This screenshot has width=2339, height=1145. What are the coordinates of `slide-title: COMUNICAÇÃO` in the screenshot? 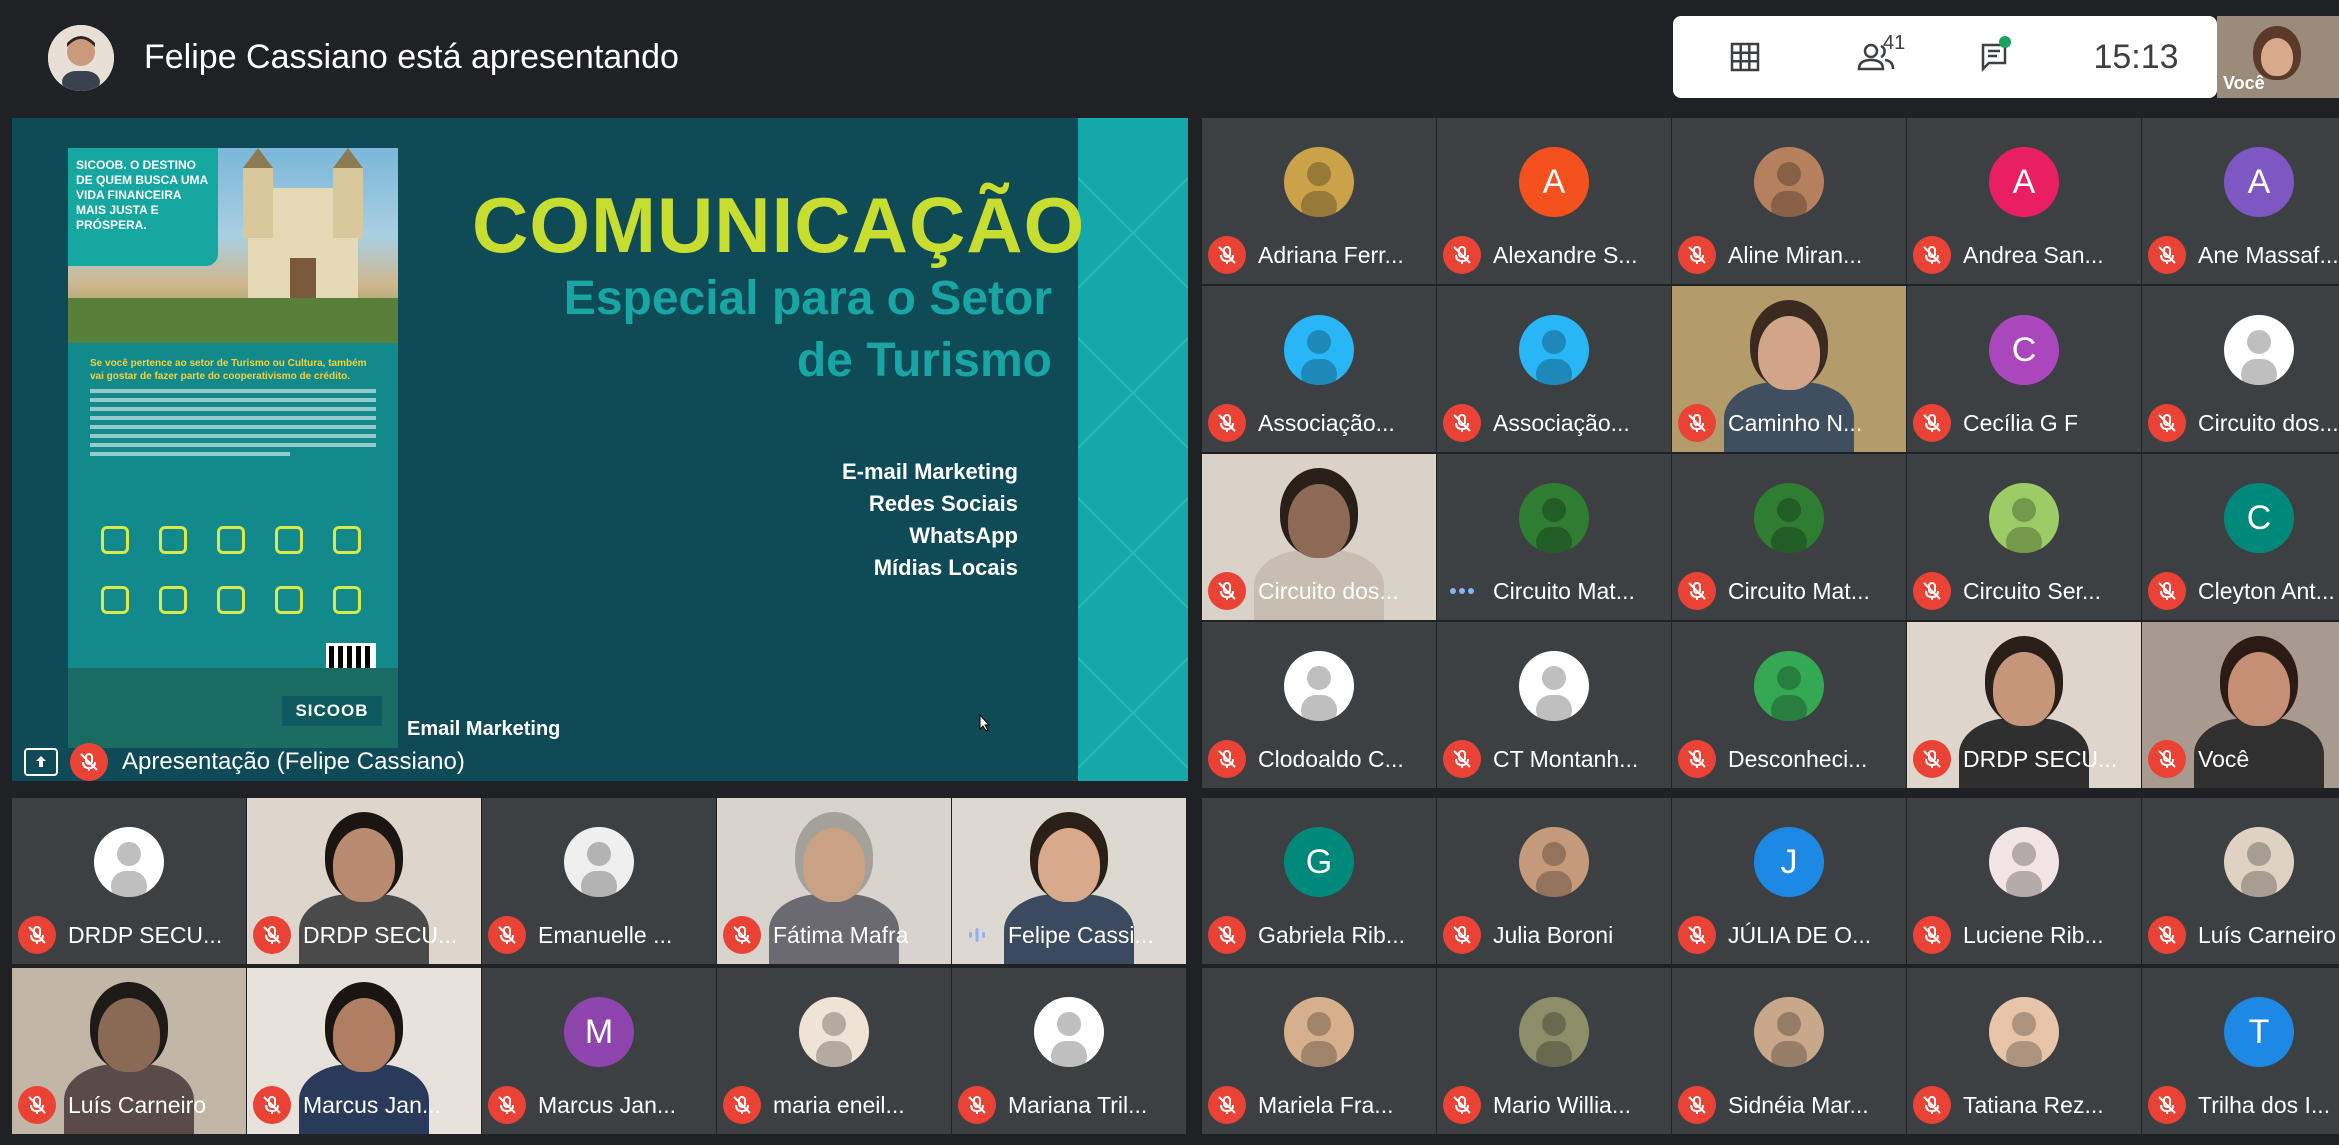 It's located at (779, 225).